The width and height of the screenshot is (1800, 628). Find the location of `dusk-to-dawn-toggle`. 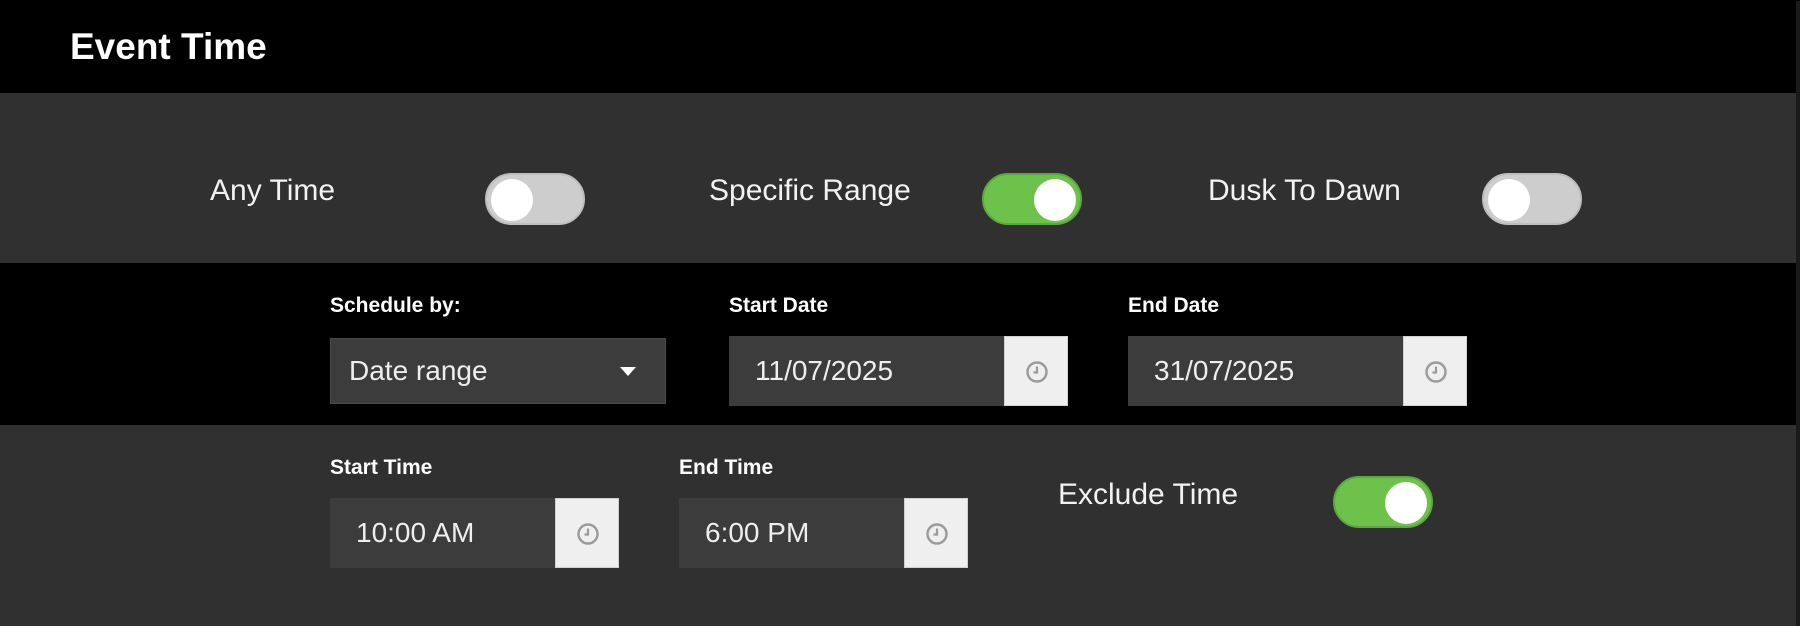

dusk-to-dawn-toggle is located at coordinates (1532, 199).